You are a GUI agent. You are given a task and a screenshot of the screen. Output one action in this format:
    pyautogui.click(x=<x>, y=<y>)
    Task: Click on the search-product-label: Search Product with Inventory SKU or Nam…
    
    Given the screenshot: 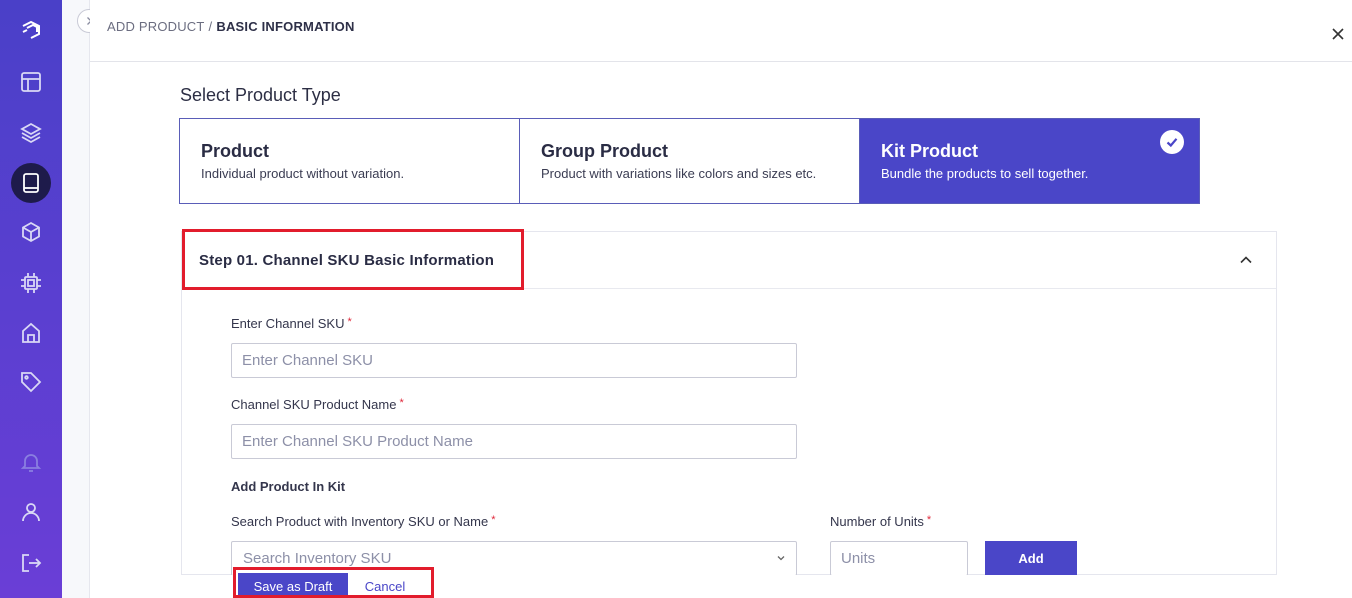 What is the action you would take?
    pyautogui.click(x=363, y=521)
    